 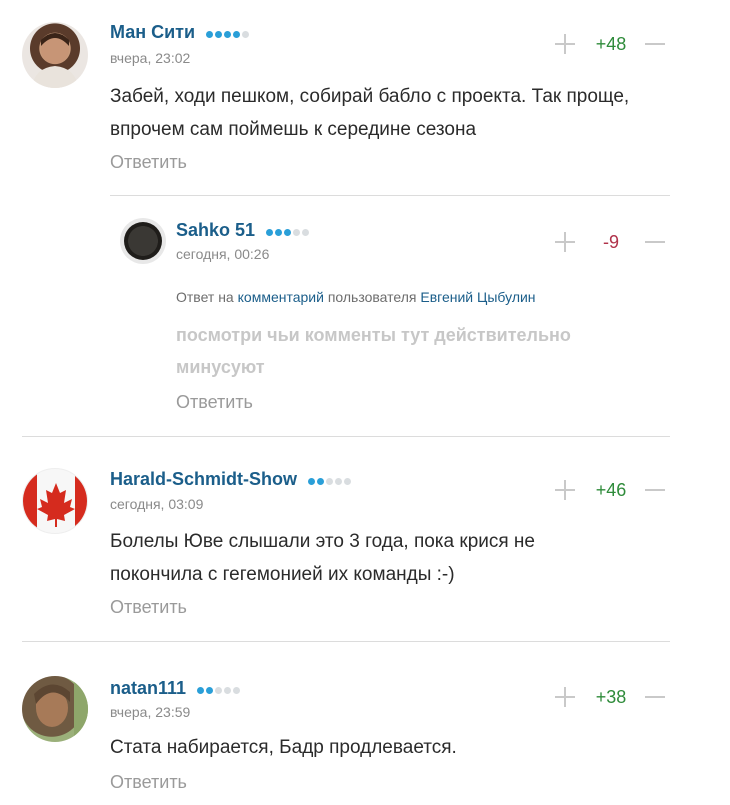 I want to click on canada-flag-icon, so click(x=55, y=501).